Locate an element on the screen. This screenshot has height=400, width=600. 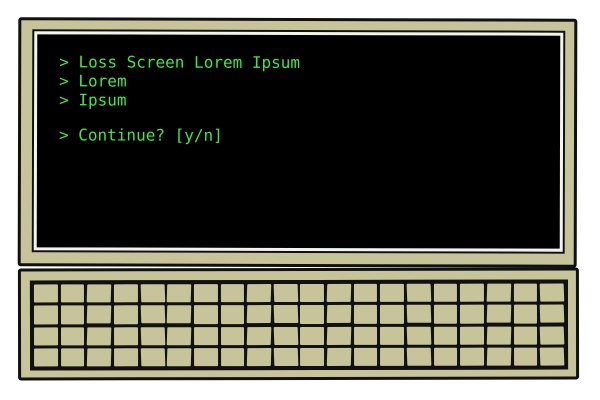
terminal-line-ipsum: > Ipsum is located at coordinates (93, 100).